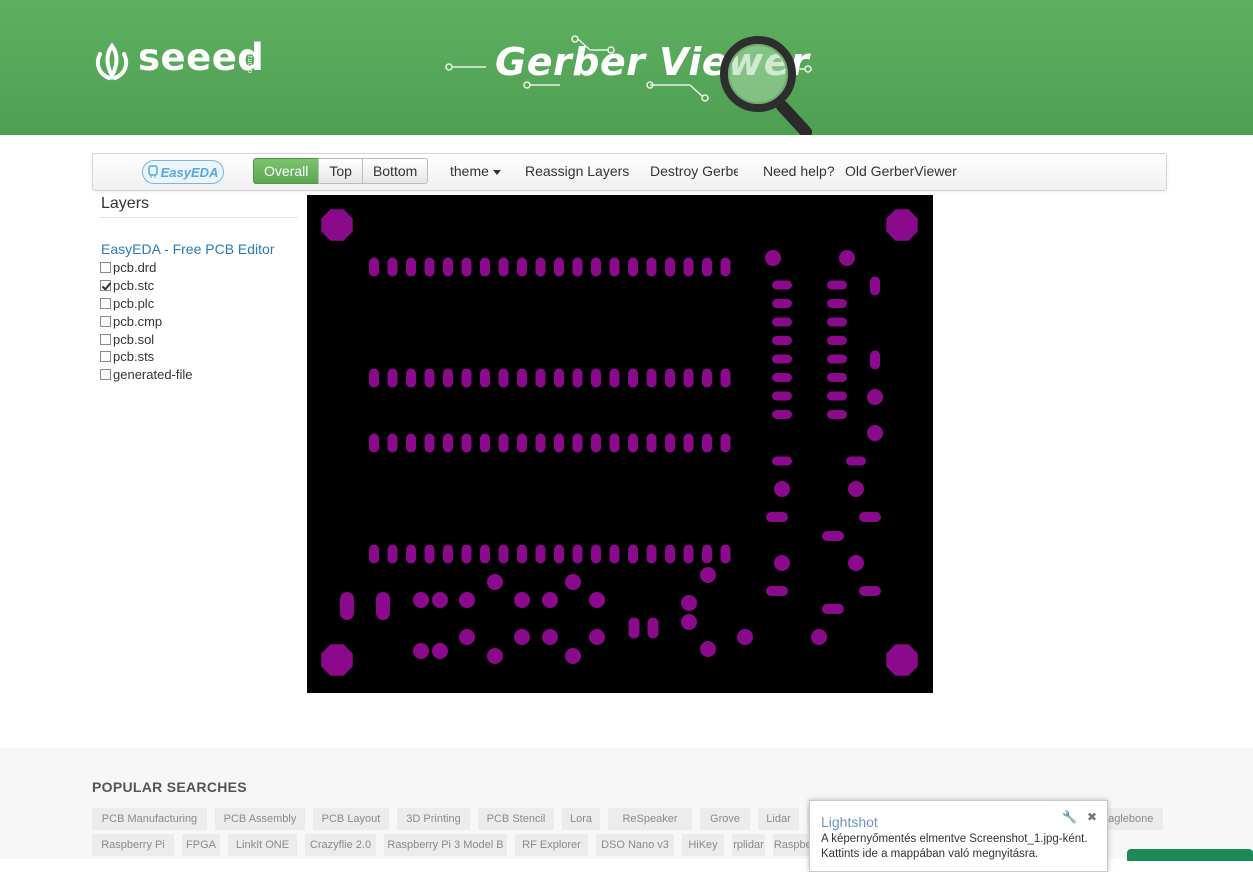 Image resolution: width=1253 pixels, height=872 pixels. I want to click on view-top-button: Top, so click(340, 171).